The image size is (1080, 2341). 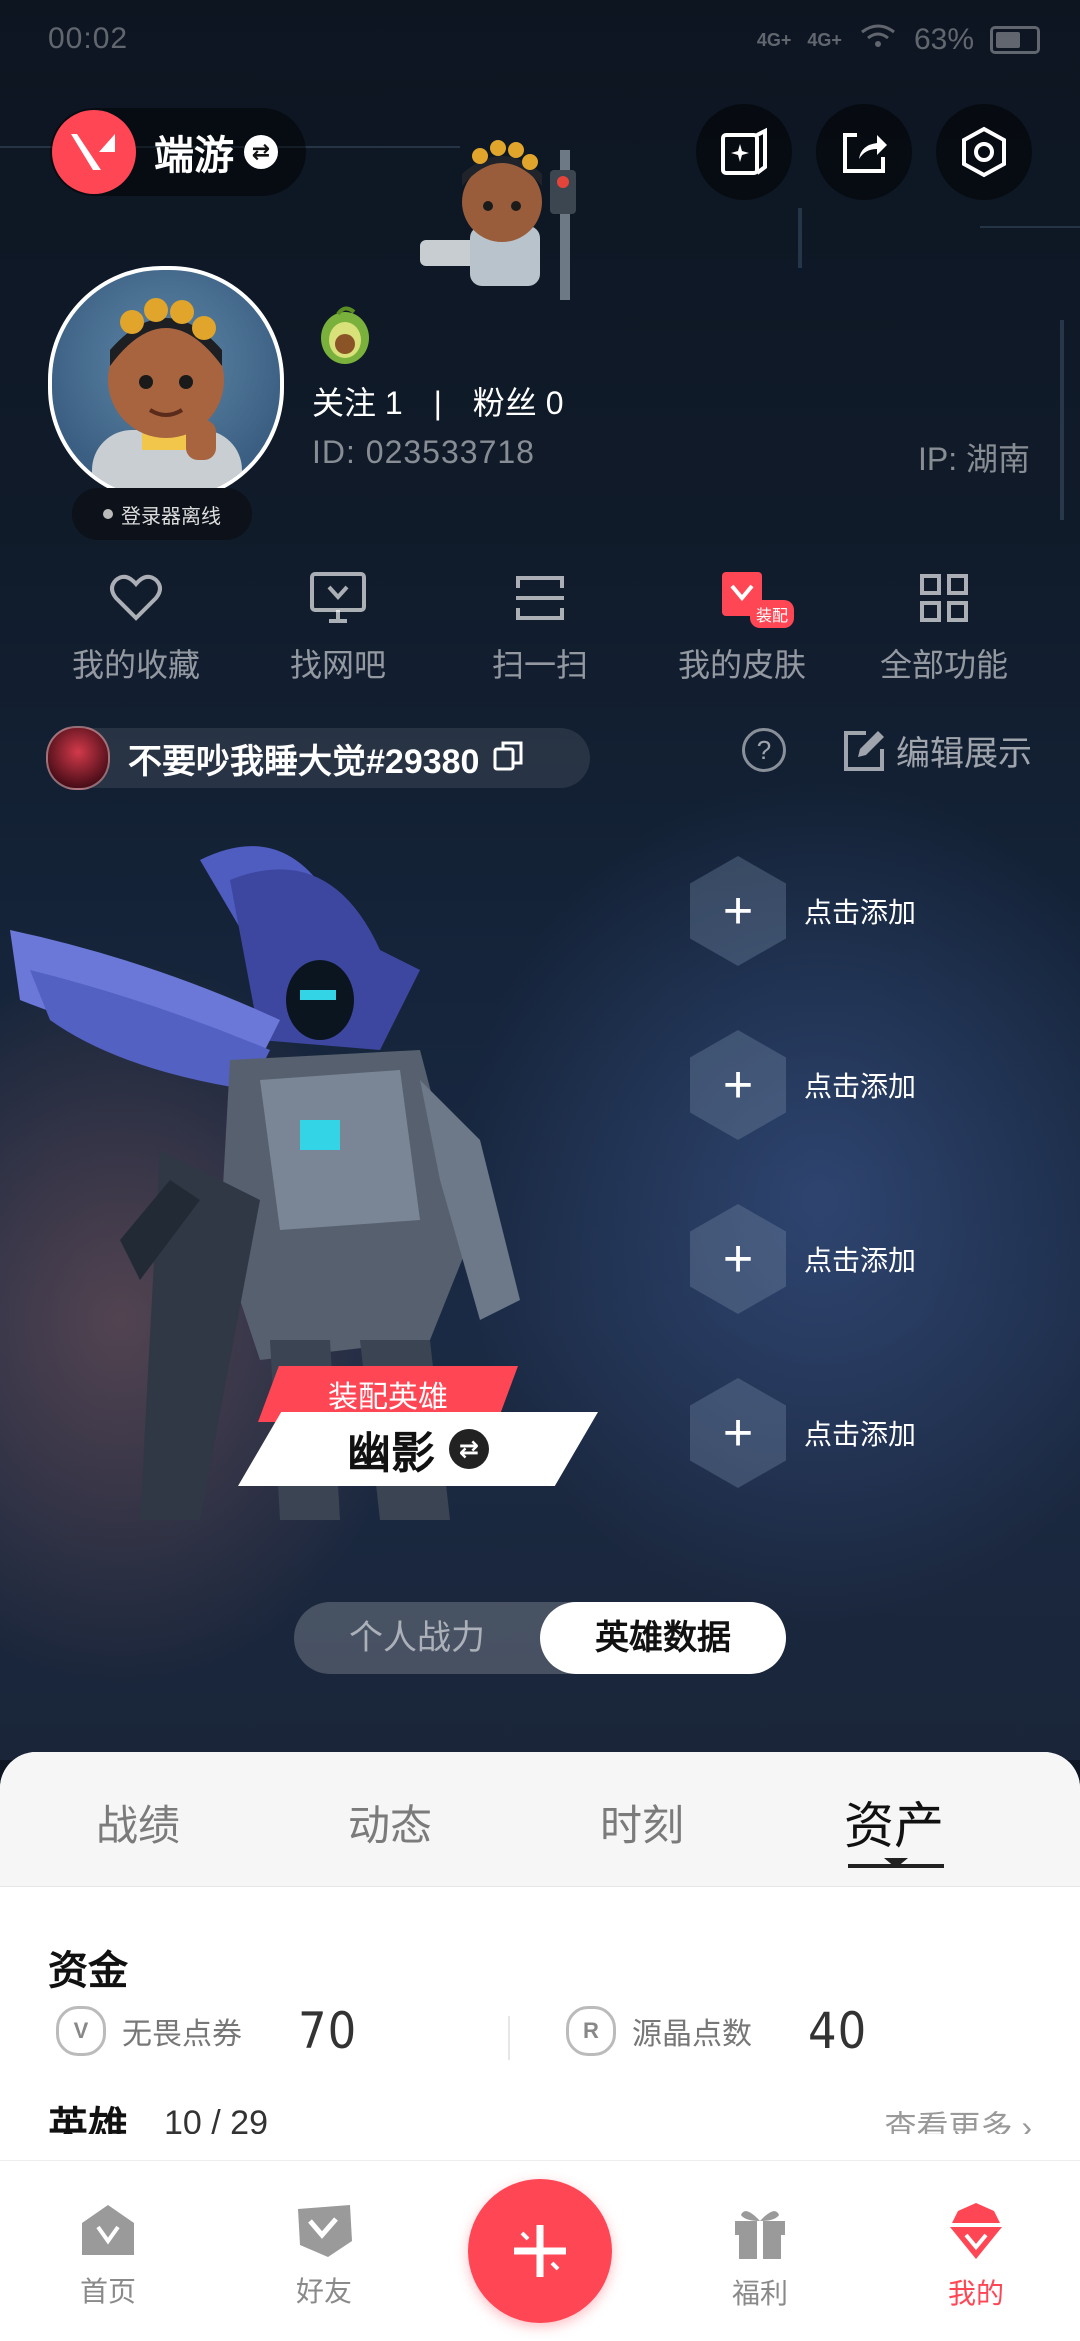 I want to click on see-more-link: 查看更多 ›, so click(x=958, y=2118).